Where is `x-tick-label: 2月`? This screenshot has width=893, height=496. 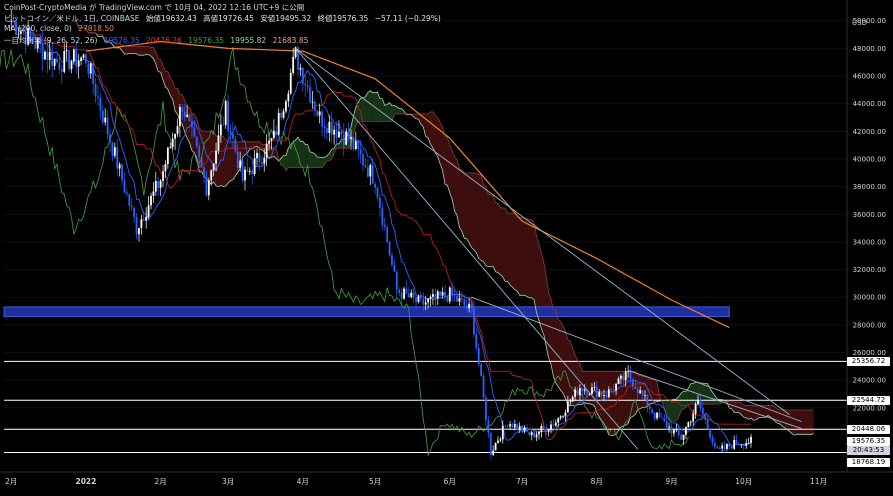
x-tick-label: 2月 is located at coordinates (160, 481).